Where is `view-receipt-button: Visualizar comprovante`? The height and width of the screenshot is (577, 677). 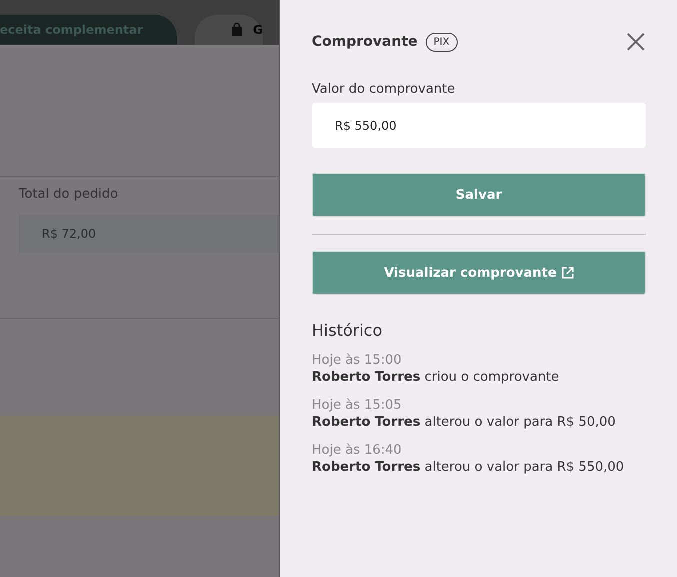
view-receipt-button: Visualizar comprovante is located at coordinates (479, 273).